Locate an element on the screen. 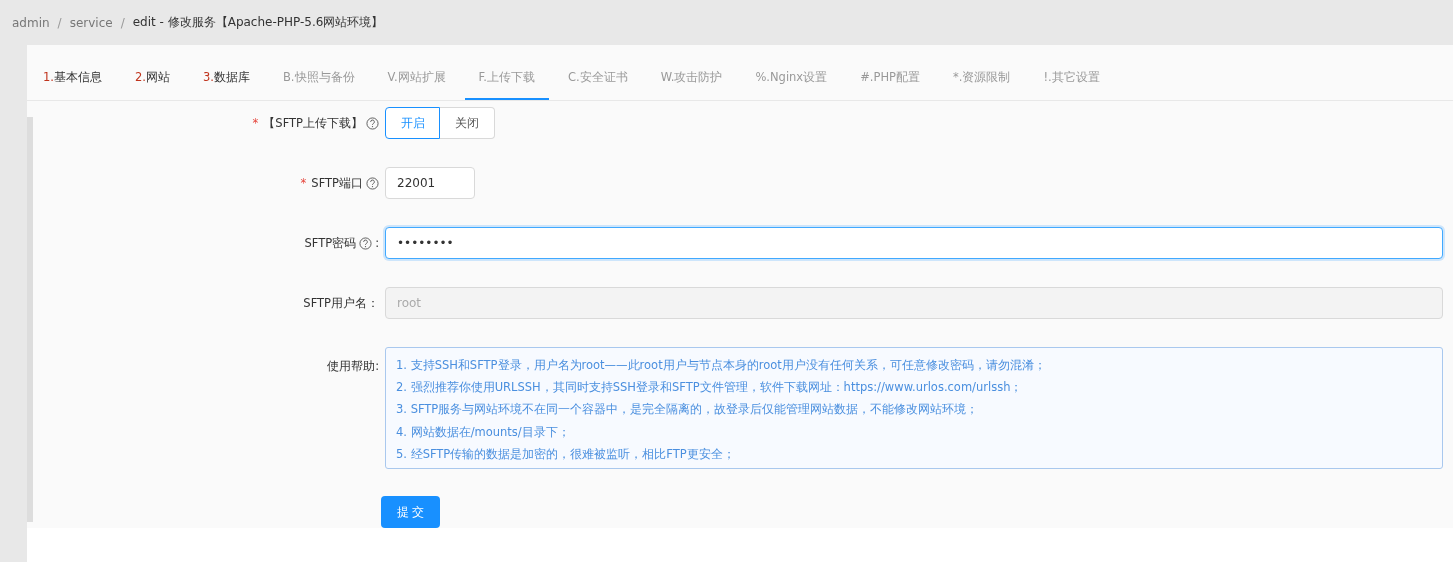 The width and height of the screenshot is (1453, 562). submit-button: 提 交 is located at coordinates (410, 512).